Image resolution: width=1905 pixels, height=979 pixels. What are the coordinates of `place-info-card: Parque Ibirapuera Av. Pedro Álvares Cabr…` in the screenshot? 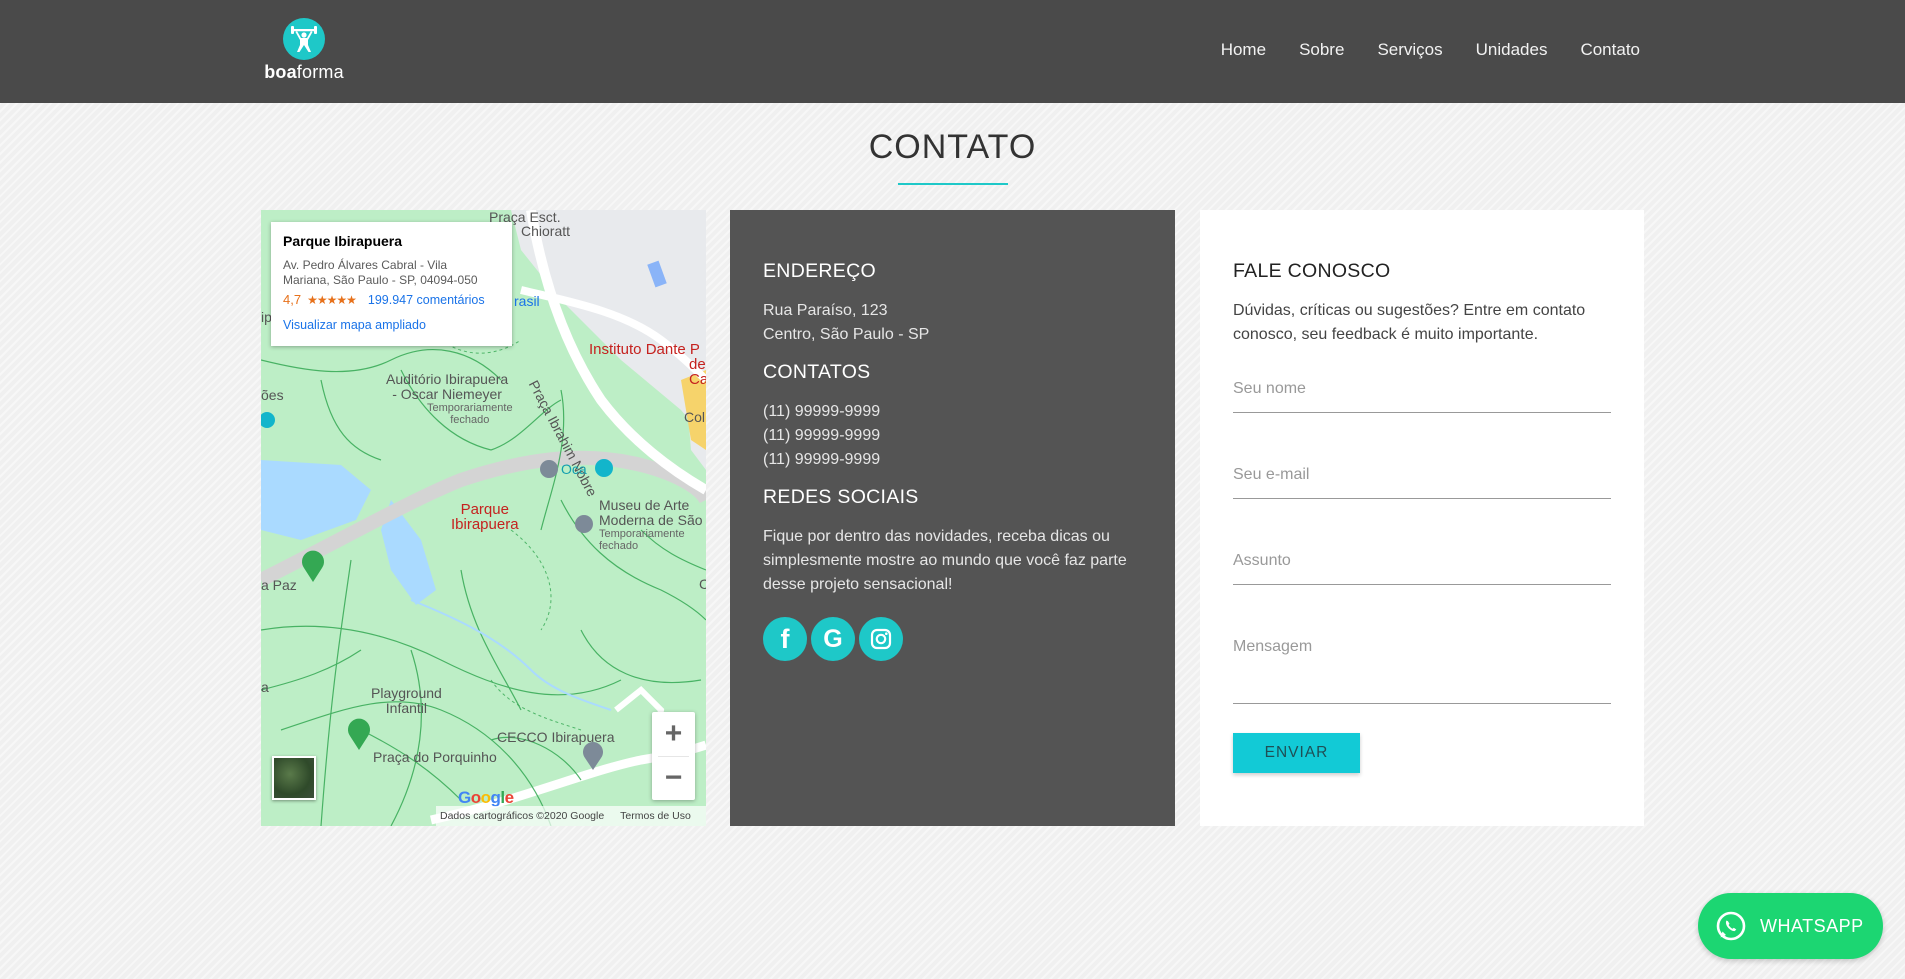 It's located at (391, 284).